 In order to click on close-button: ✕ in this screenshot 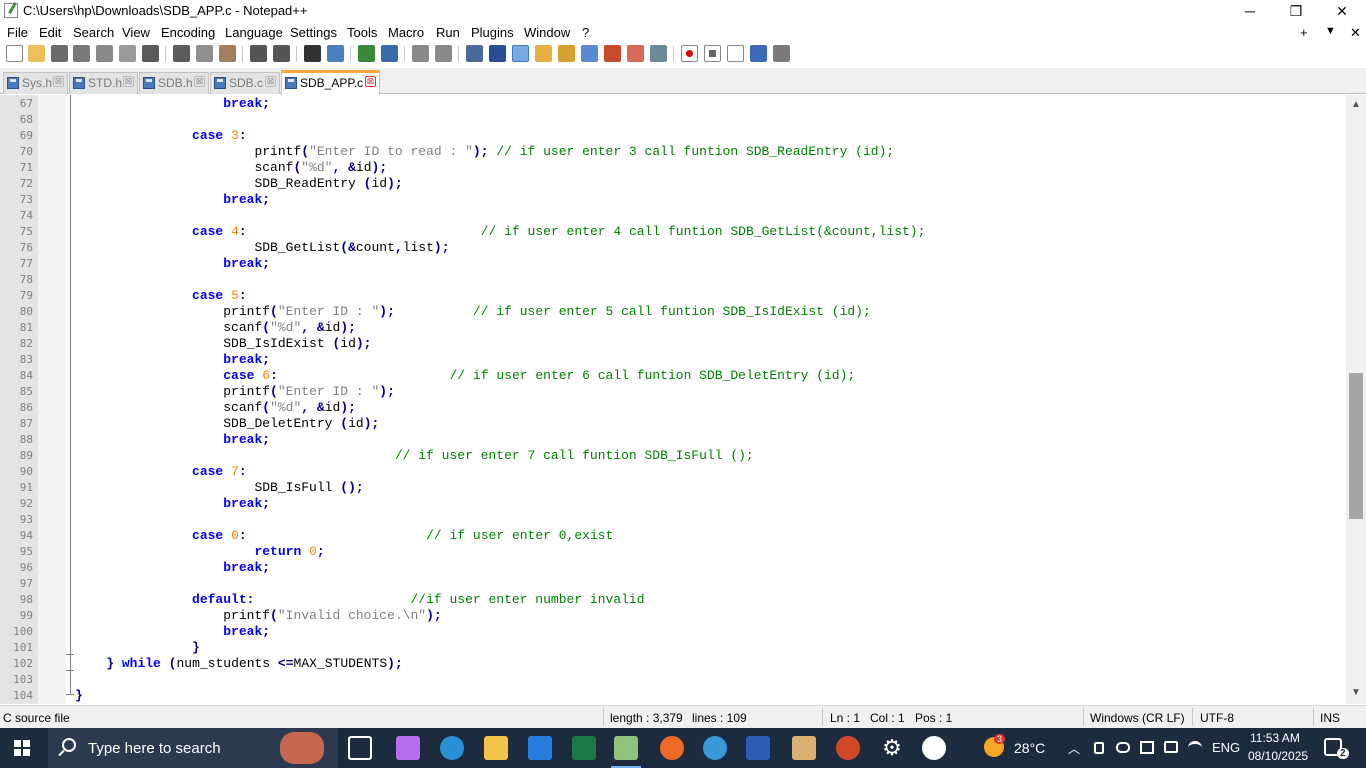, I will do `click(1342, 11)`.